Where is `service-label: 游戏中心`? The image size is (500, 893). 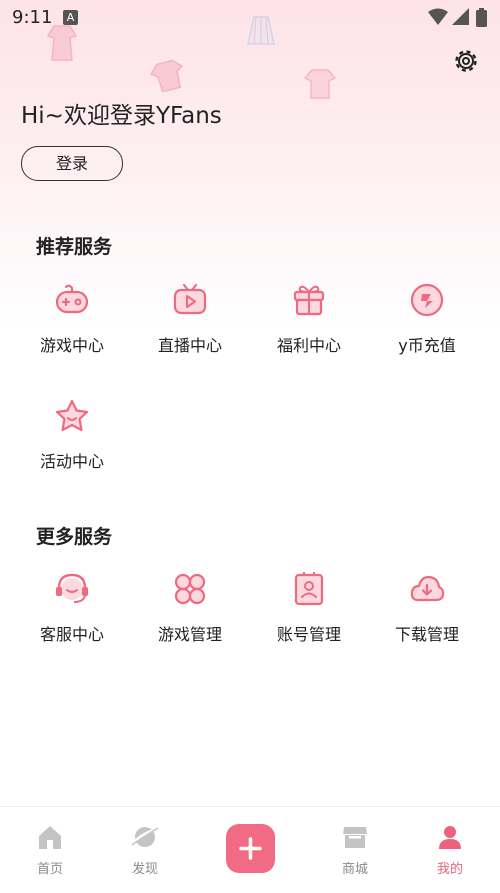 service-label: 游戏中心 is located at coordinates (71, 345).